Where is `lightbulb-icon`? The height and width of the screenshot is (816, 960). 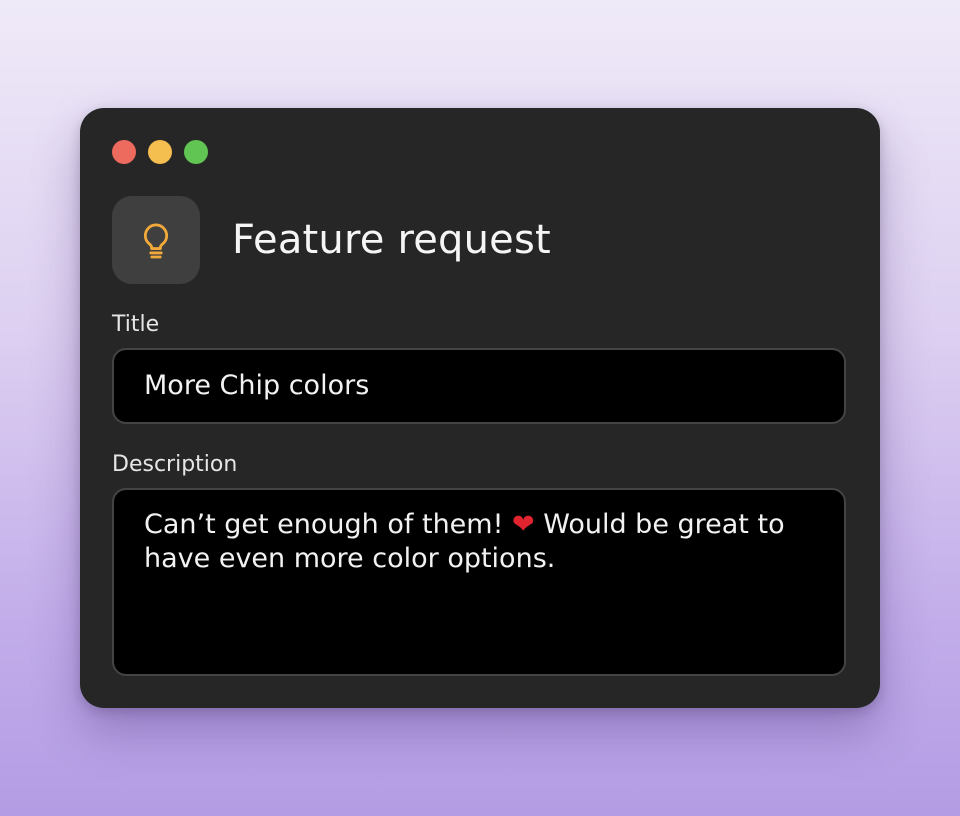 lightbulb-icon is located at coordinates (156, 241).